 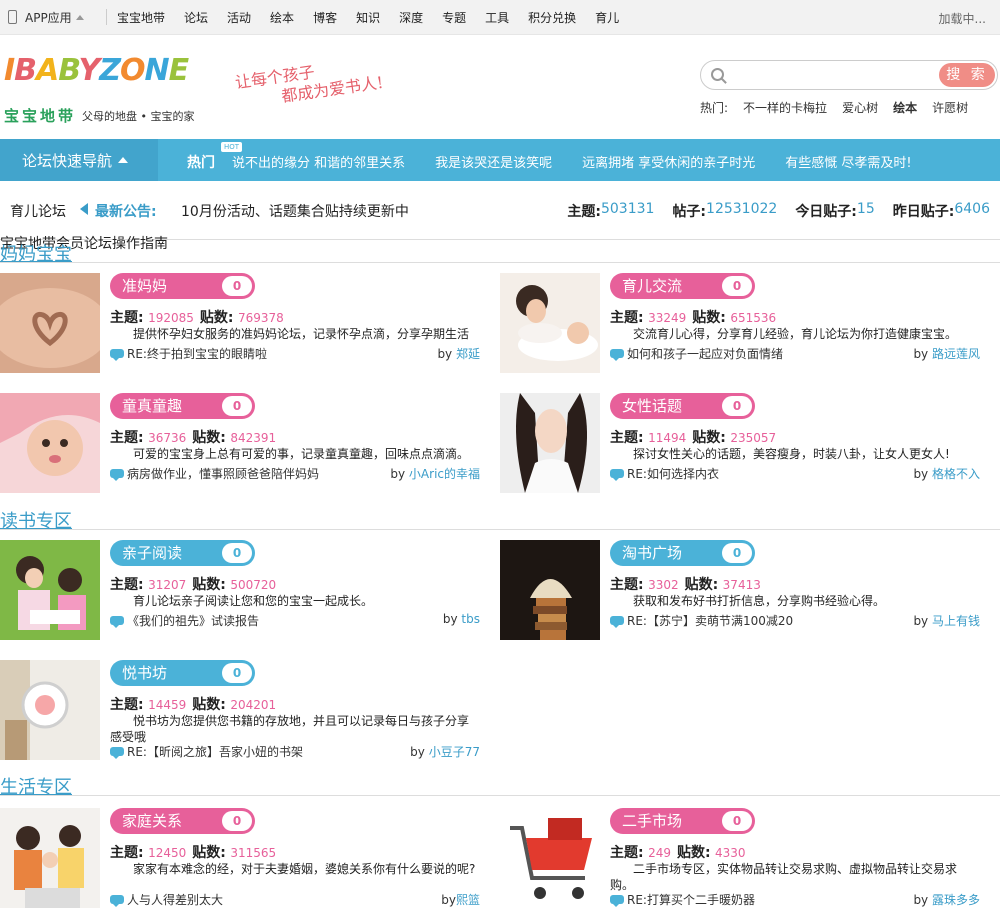 What do you see at coordinates (206, 751) in the screenshot?
I see `latest-post: RE:【昕阅之旅】吾家小妞的书架` at bounding box center [206, 751].